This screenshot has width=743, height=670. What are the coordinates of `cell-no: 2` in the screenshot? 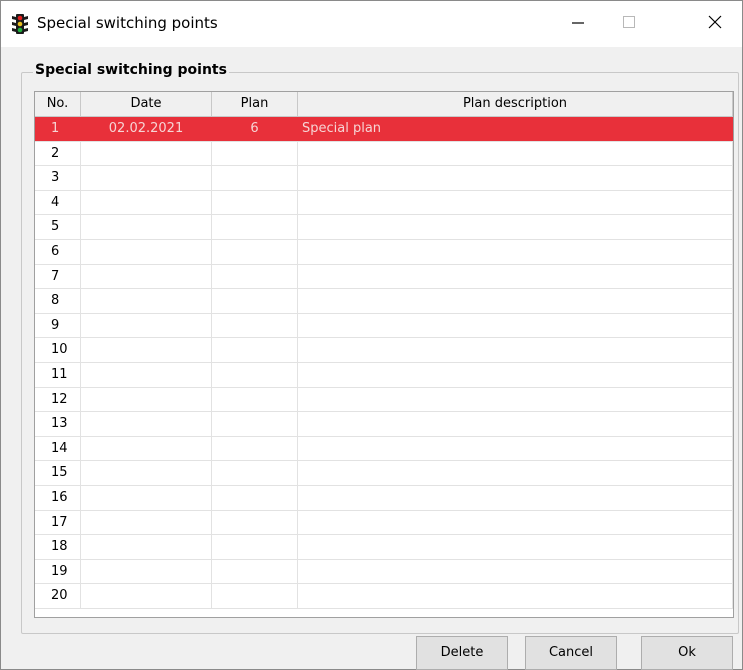 It's located at (58, 153).